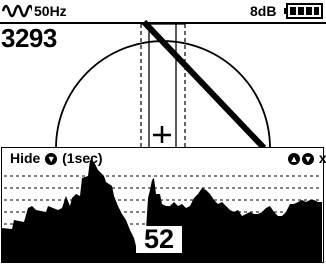  I want to click on range-control: ▲▼ x1, so click(306, 158).